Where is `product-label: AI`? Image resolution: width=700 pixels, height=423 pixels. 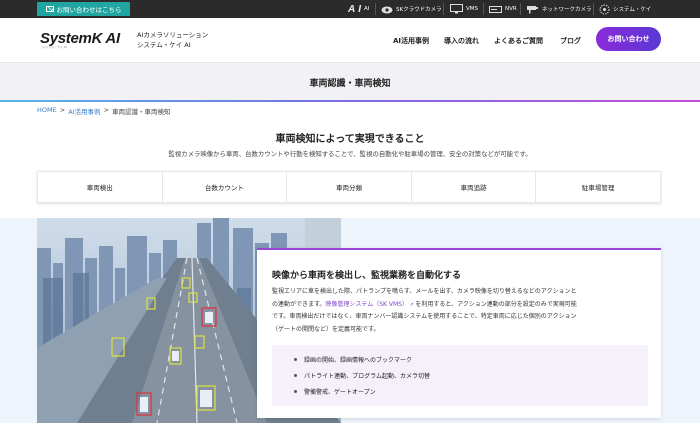
product-label: AI is located at coordinates (367, 9).